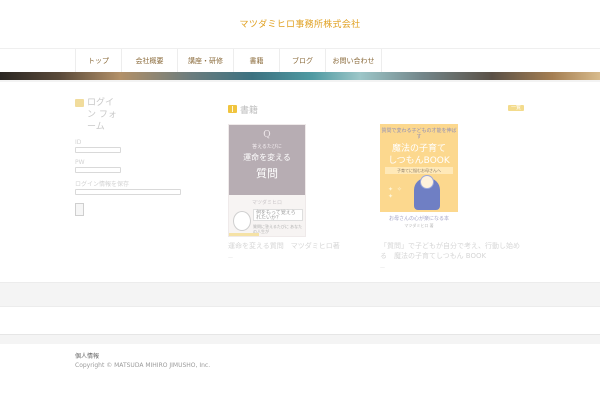  What do you see at coordinates (419, 170) in the screenshot?
I see `cover-subtitle: 子育てに悩むお母さんへ` at bounding box center [419, 170].